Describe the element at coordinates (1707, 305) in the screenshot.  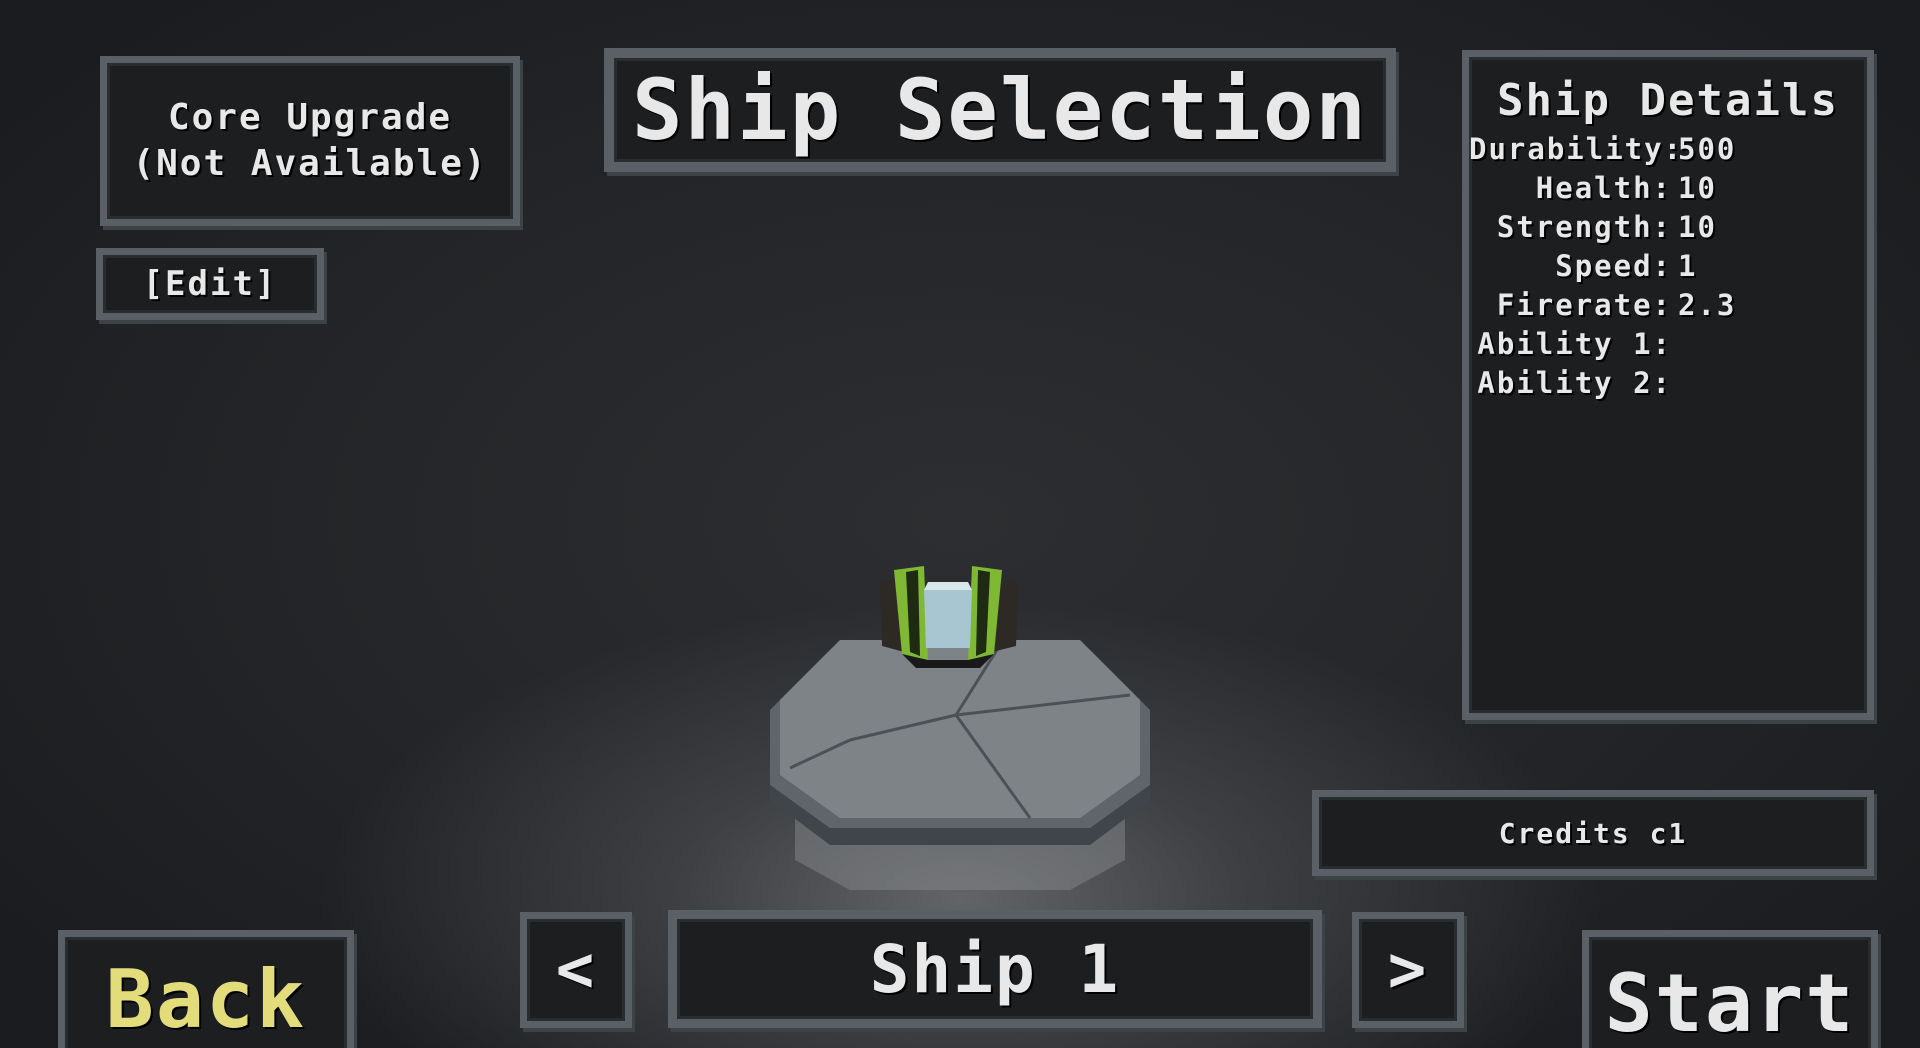
I see `stat-value: 2.3` at that location.